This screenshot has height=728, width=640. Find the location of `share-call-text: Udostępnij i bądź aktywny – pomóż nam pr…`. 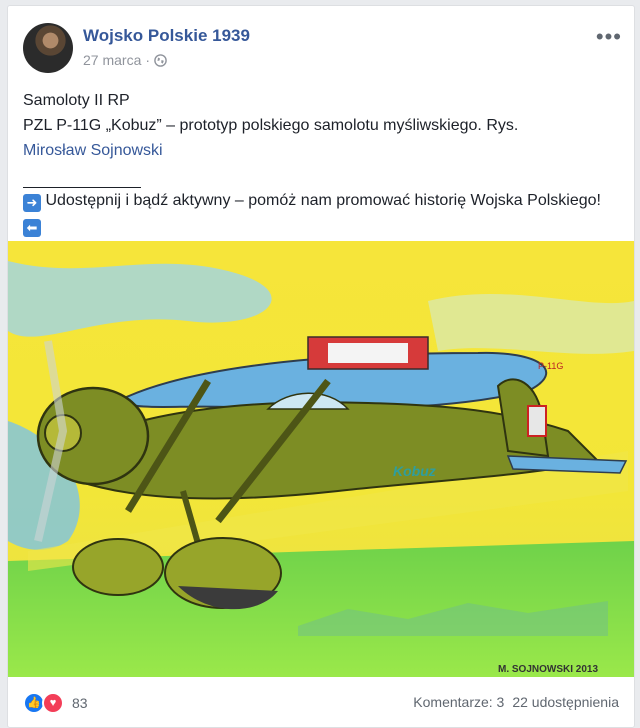

share-call-text: Udostępnij i bądź aktywny – pomóż nam pr… is located at coordinates (323, 200).